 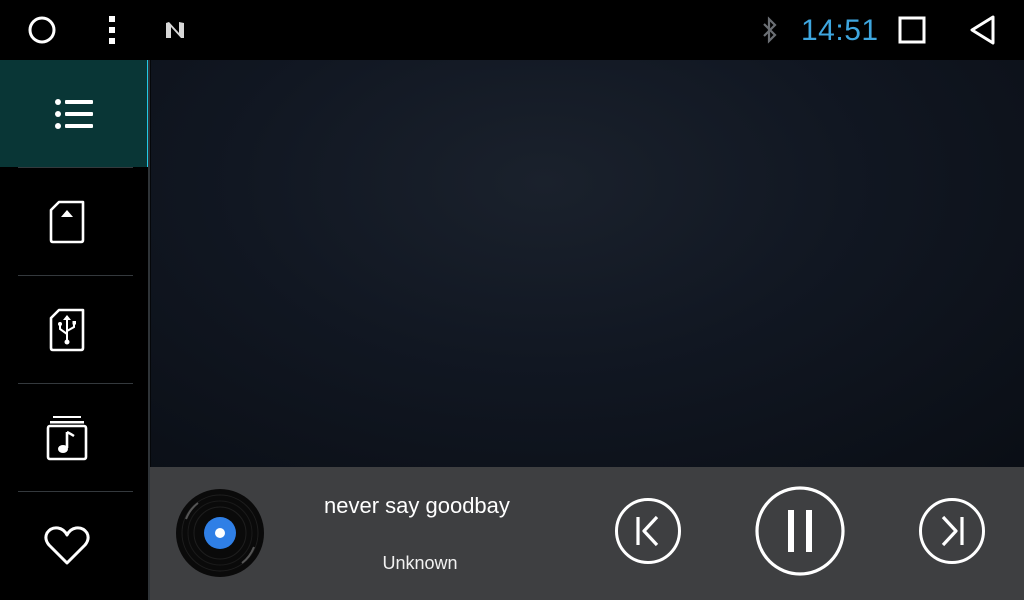 I want to click on status-clock: 14:51, so click(x=840, y=30).